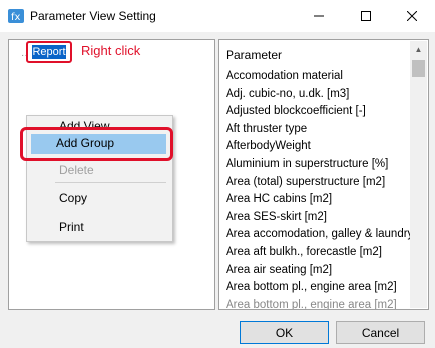  Describe the element at coordinates (418, 49) in the screenshot. I see `scroll-up-icon: ▲` at that location.